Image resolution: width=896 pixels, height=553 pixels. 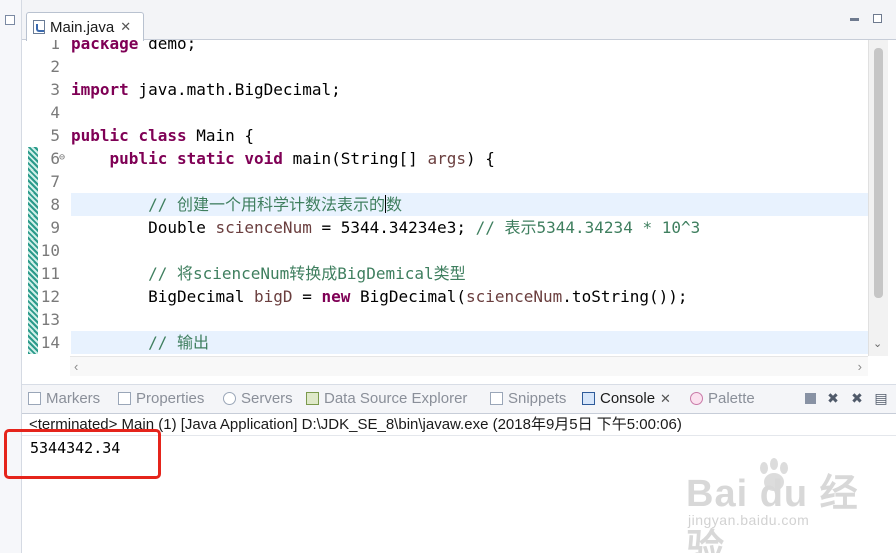 What do you see at coordinates (307, 273) in the screenshot?
I see `code-token: // 将scienceNum转换成BigDemical类型` at bounding box center [307, 273].